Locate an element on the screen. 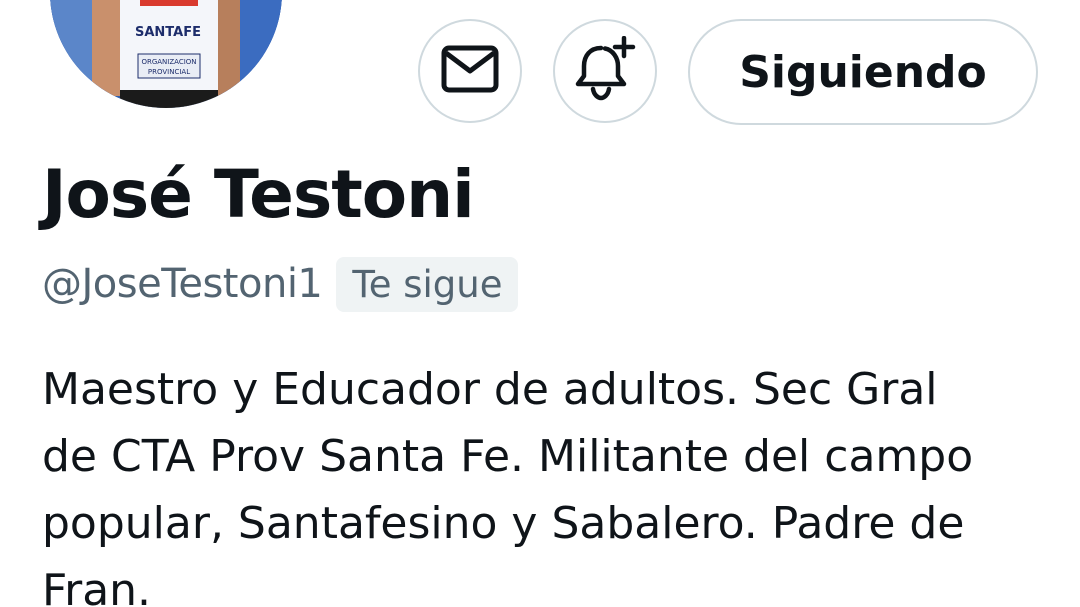 Image resolution: width=1080 pixels, height=607 pixels. notify-button is located at coordinates (605, 71).